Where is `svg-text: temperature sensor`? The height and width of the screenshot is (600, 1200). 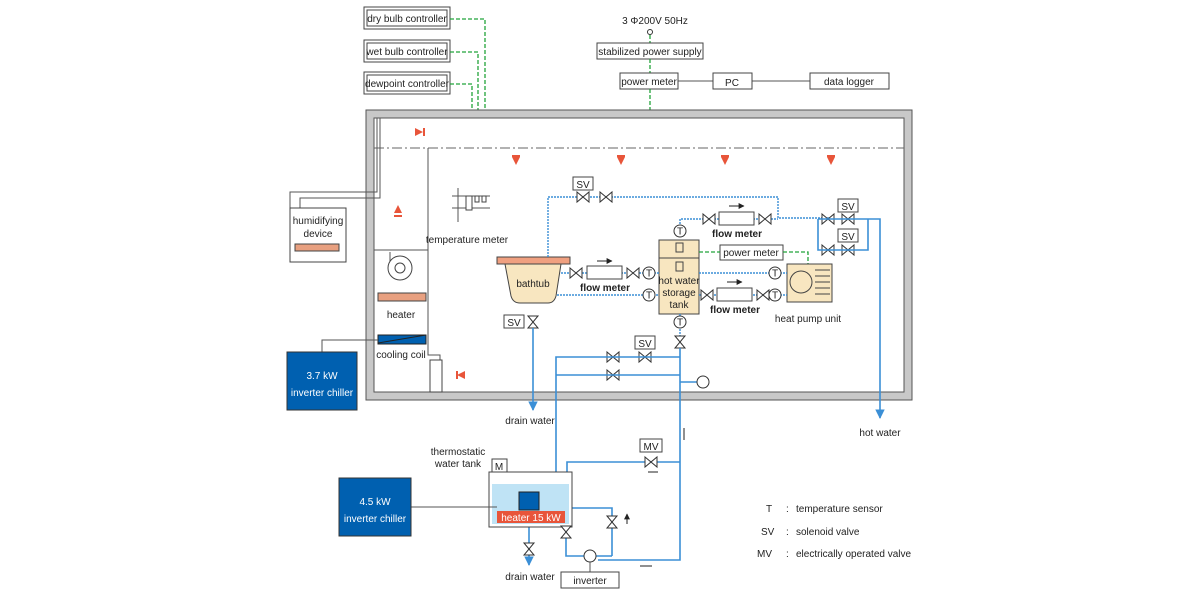 svg-text: temperature sensor is located at coordinates (839, 509).